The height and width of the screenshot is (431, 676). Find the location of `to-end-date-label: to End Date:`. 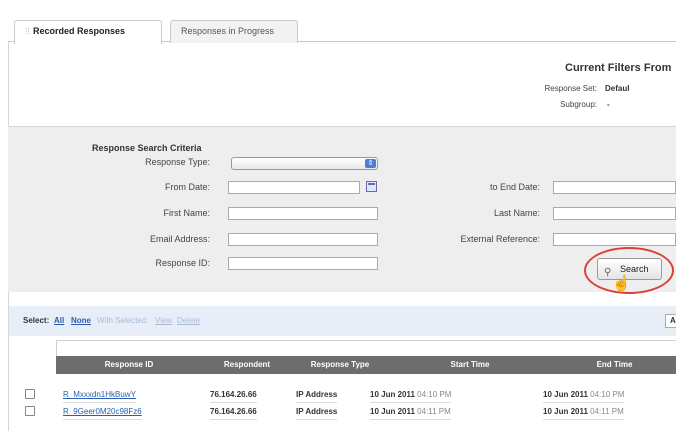

to-end-date-label: to End Date: is located at coordinates (514, 187).